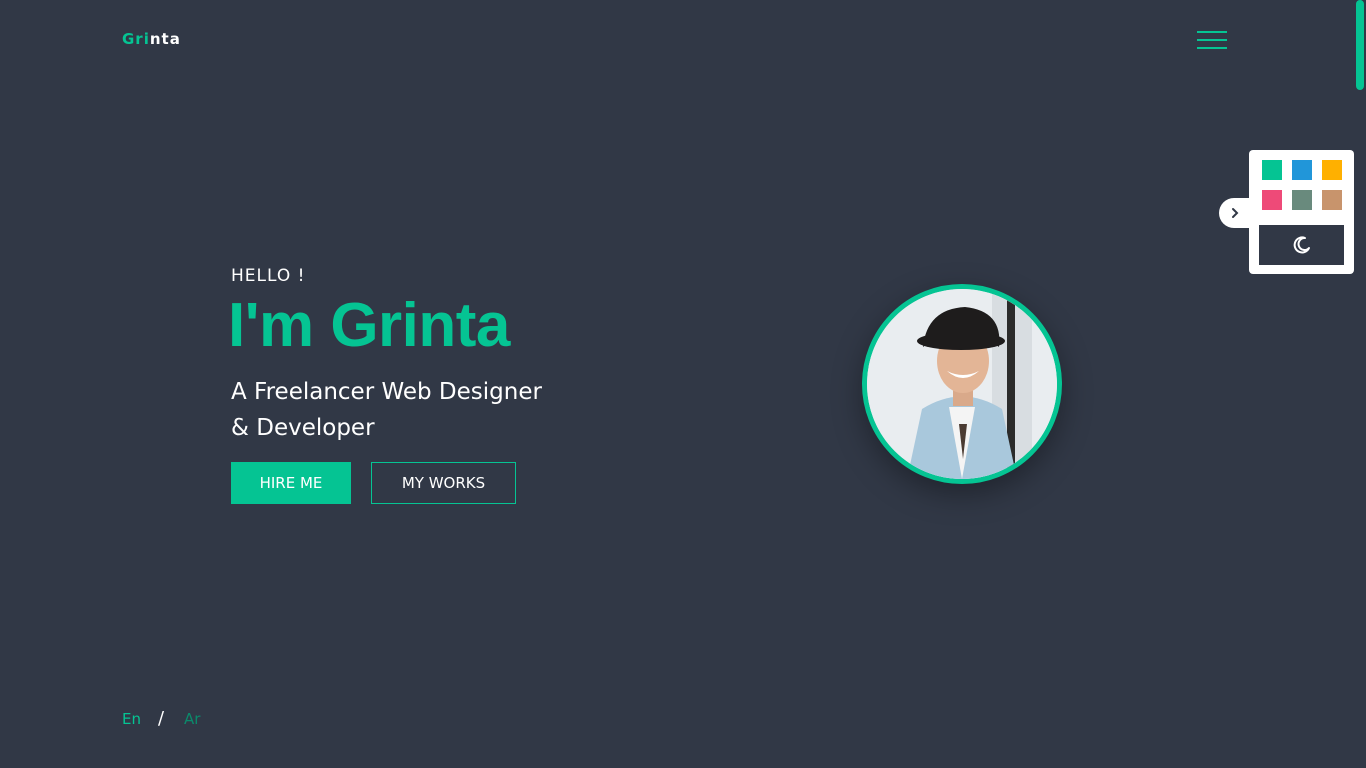 The height and width of the screenshot is (768, 1366). What do you see at coordinates (1272, 200) in the screenshot?
I see `color-swatch-pink` at bounding box center [1272, 200].